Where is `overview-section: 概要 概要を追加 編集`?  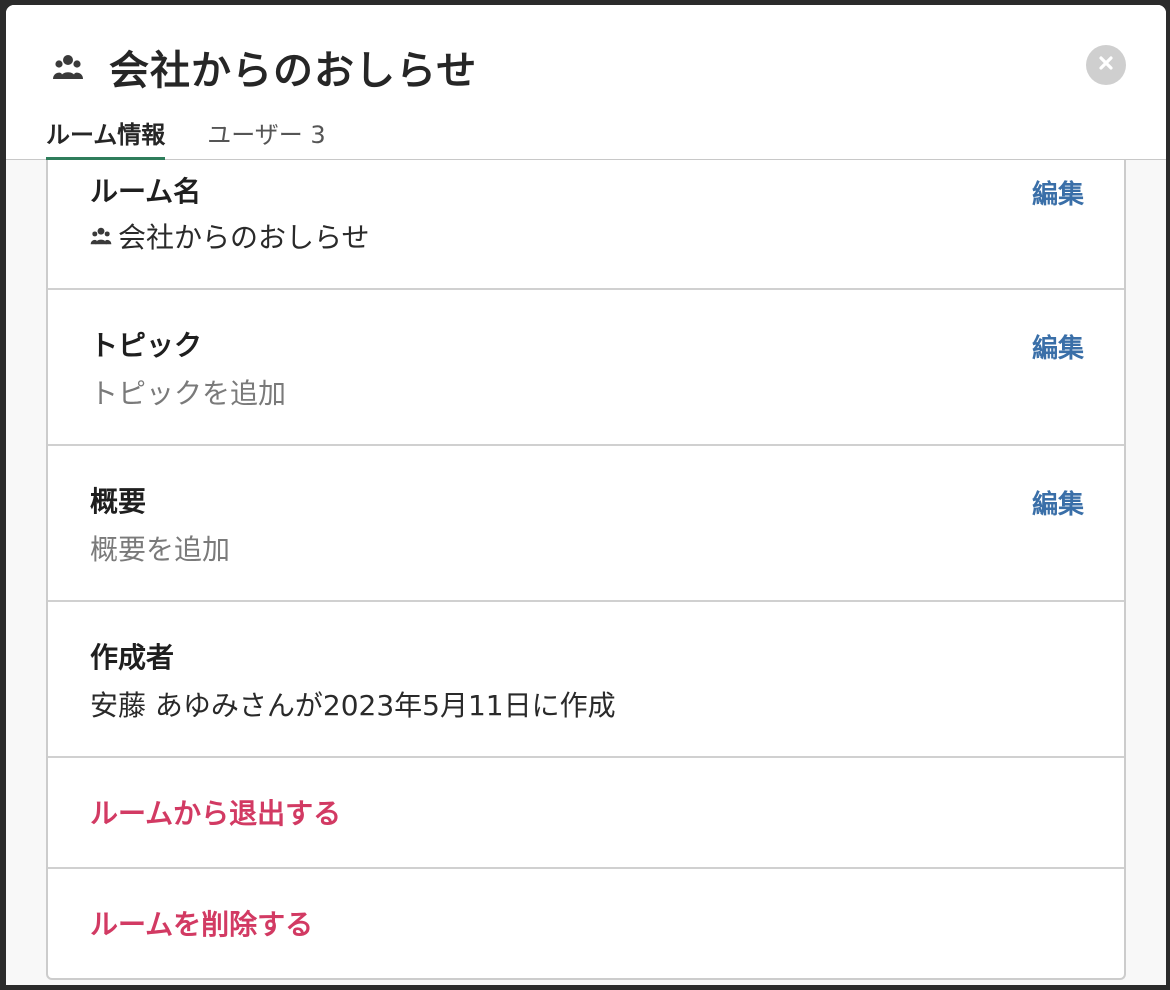
overview-section: 概要 概要を追加 編集 is located at coordinates (586, 524).